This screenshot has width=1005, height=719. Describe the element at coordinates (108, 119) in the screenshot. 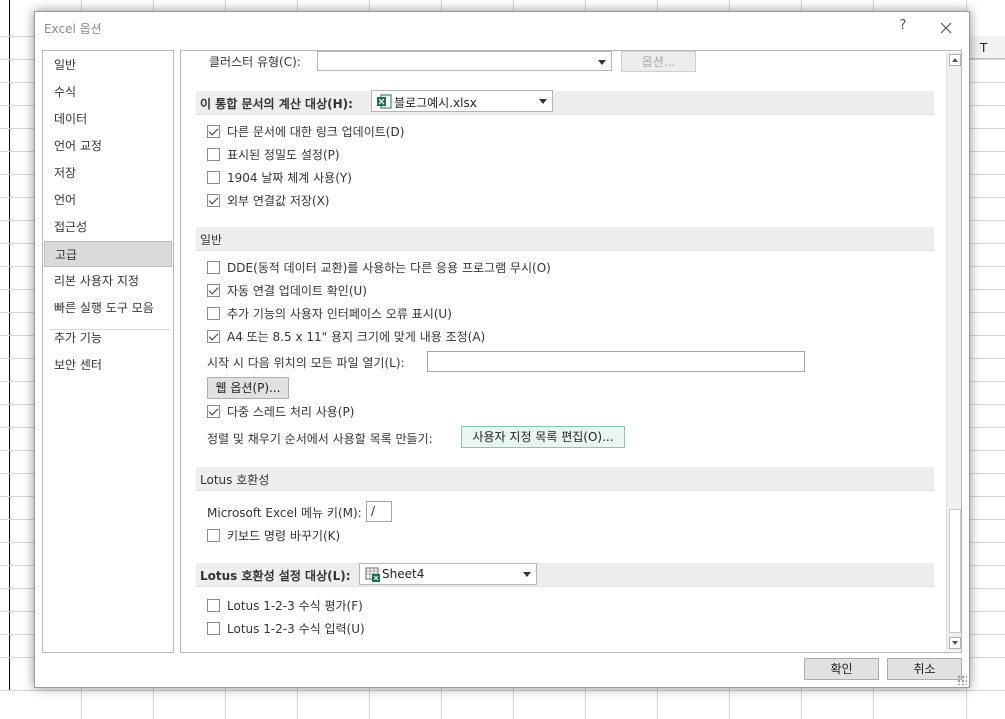

I see `nav-item-data: 데이터` at that location.